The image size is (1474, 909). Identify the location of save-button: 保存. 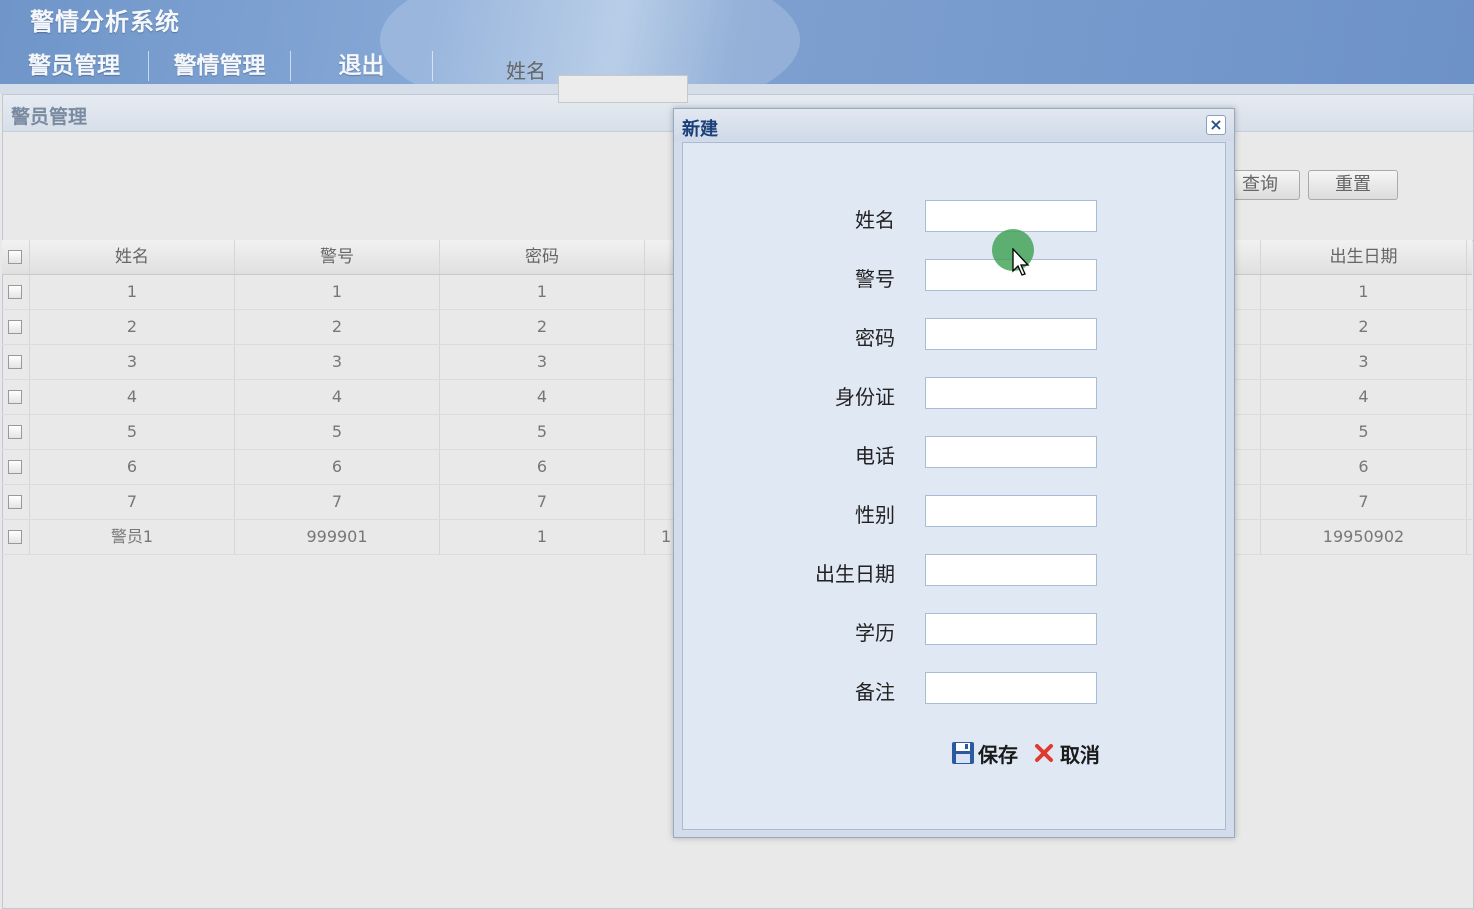
(984, 753).